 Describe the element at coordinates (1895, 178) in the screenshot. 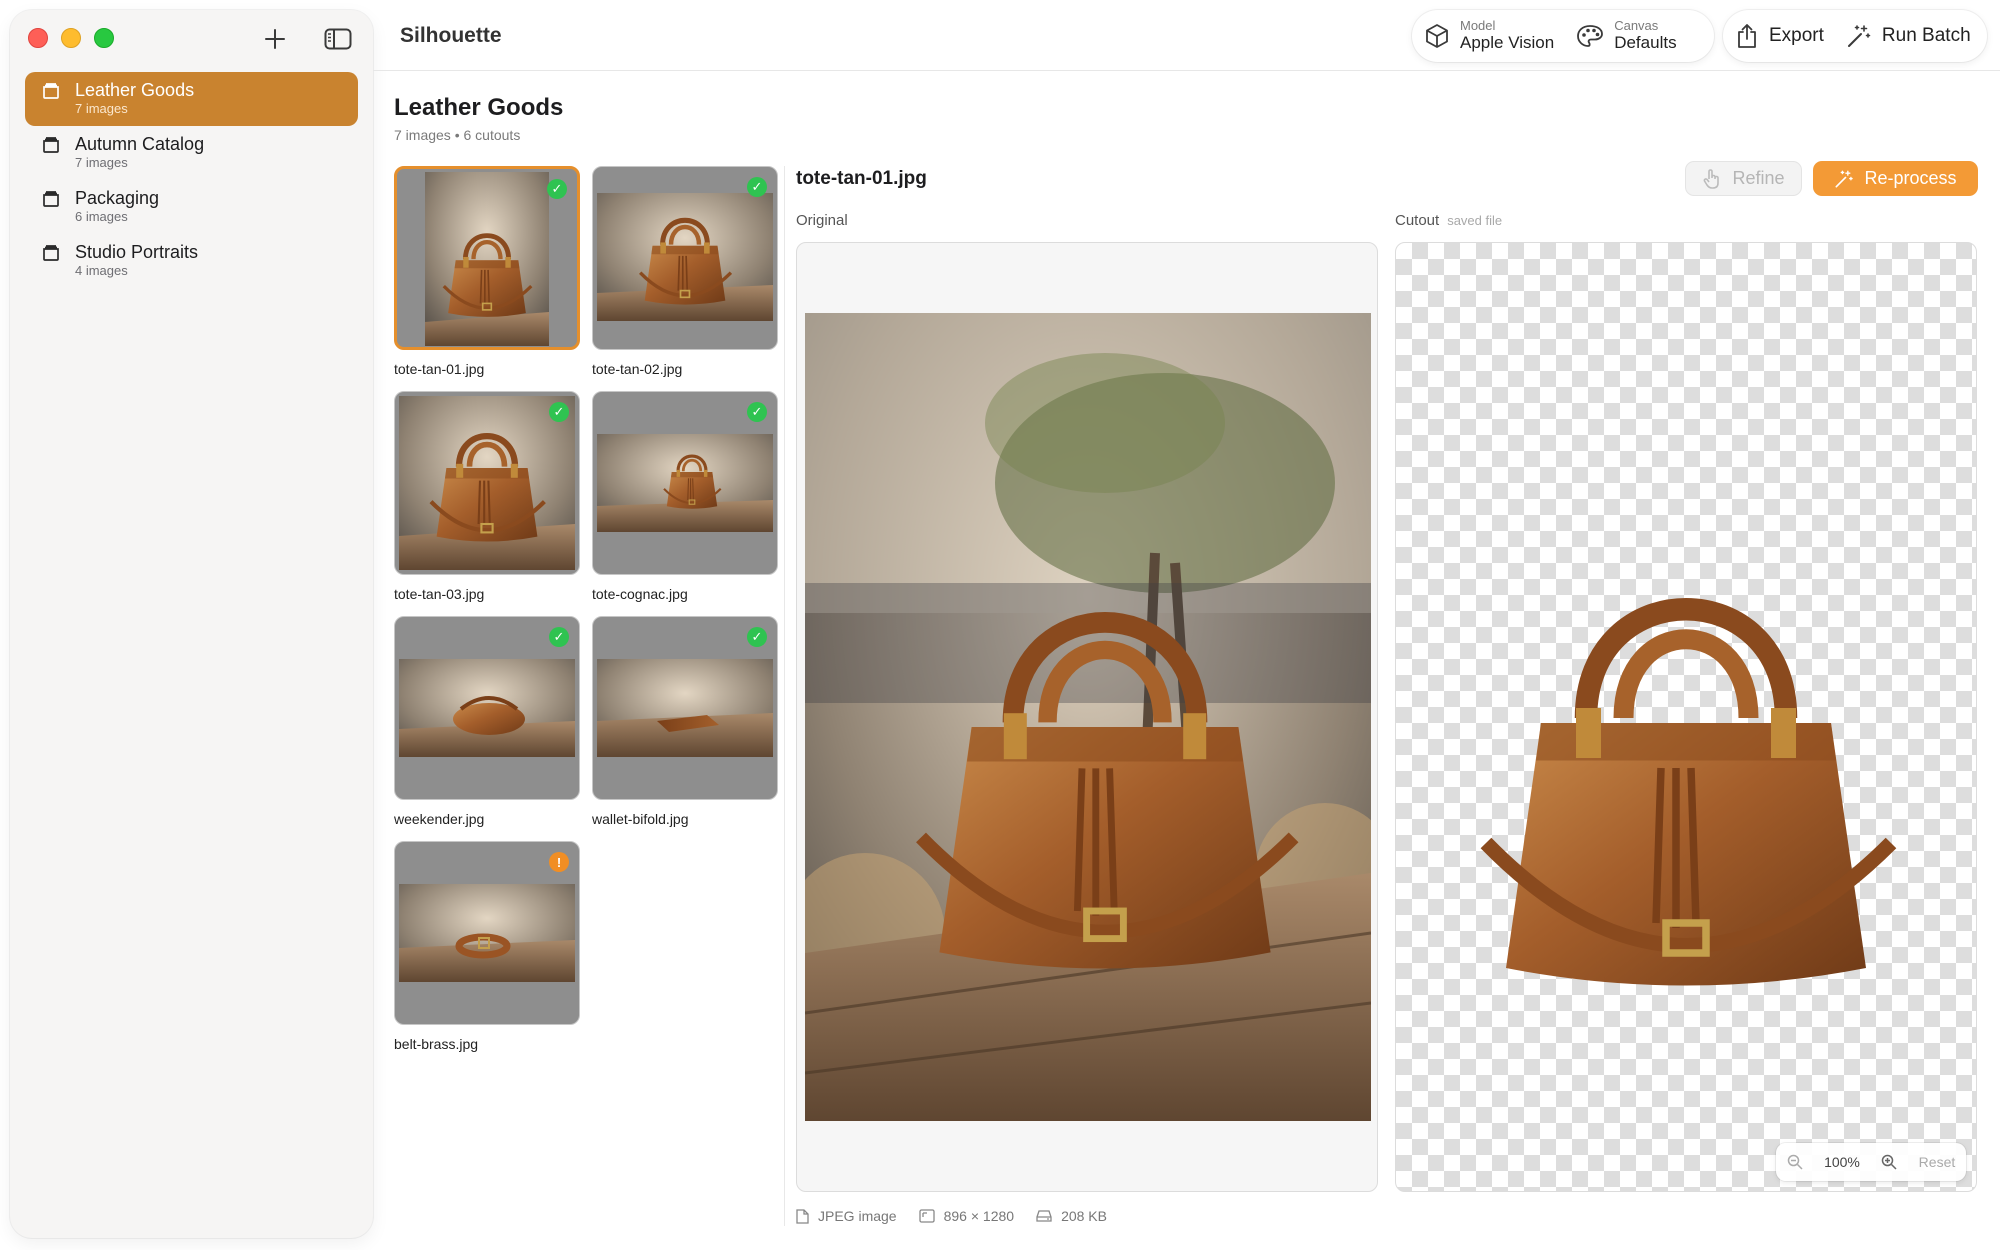

I see `reprocess-button: Re-process` at that location.